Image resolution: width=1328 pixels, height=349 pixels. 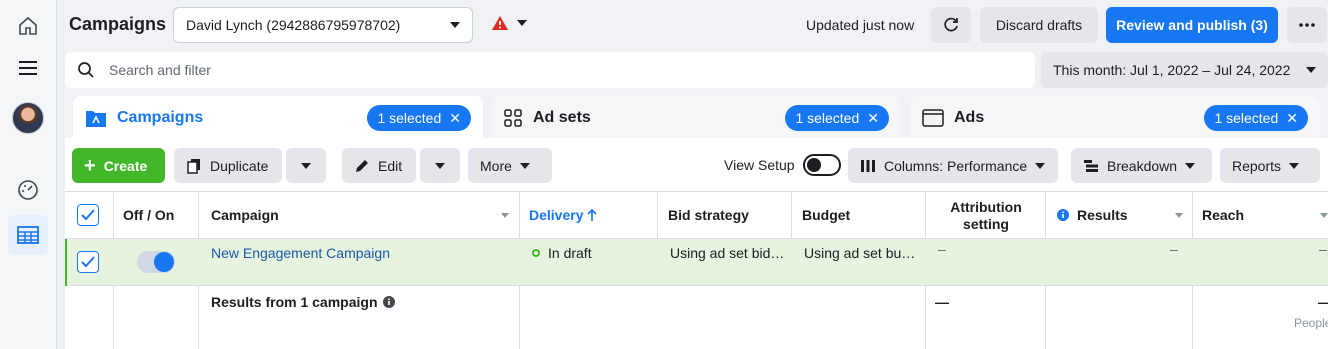 I want to click on view-setup-label: View Setup, so click(x=759, y=165).